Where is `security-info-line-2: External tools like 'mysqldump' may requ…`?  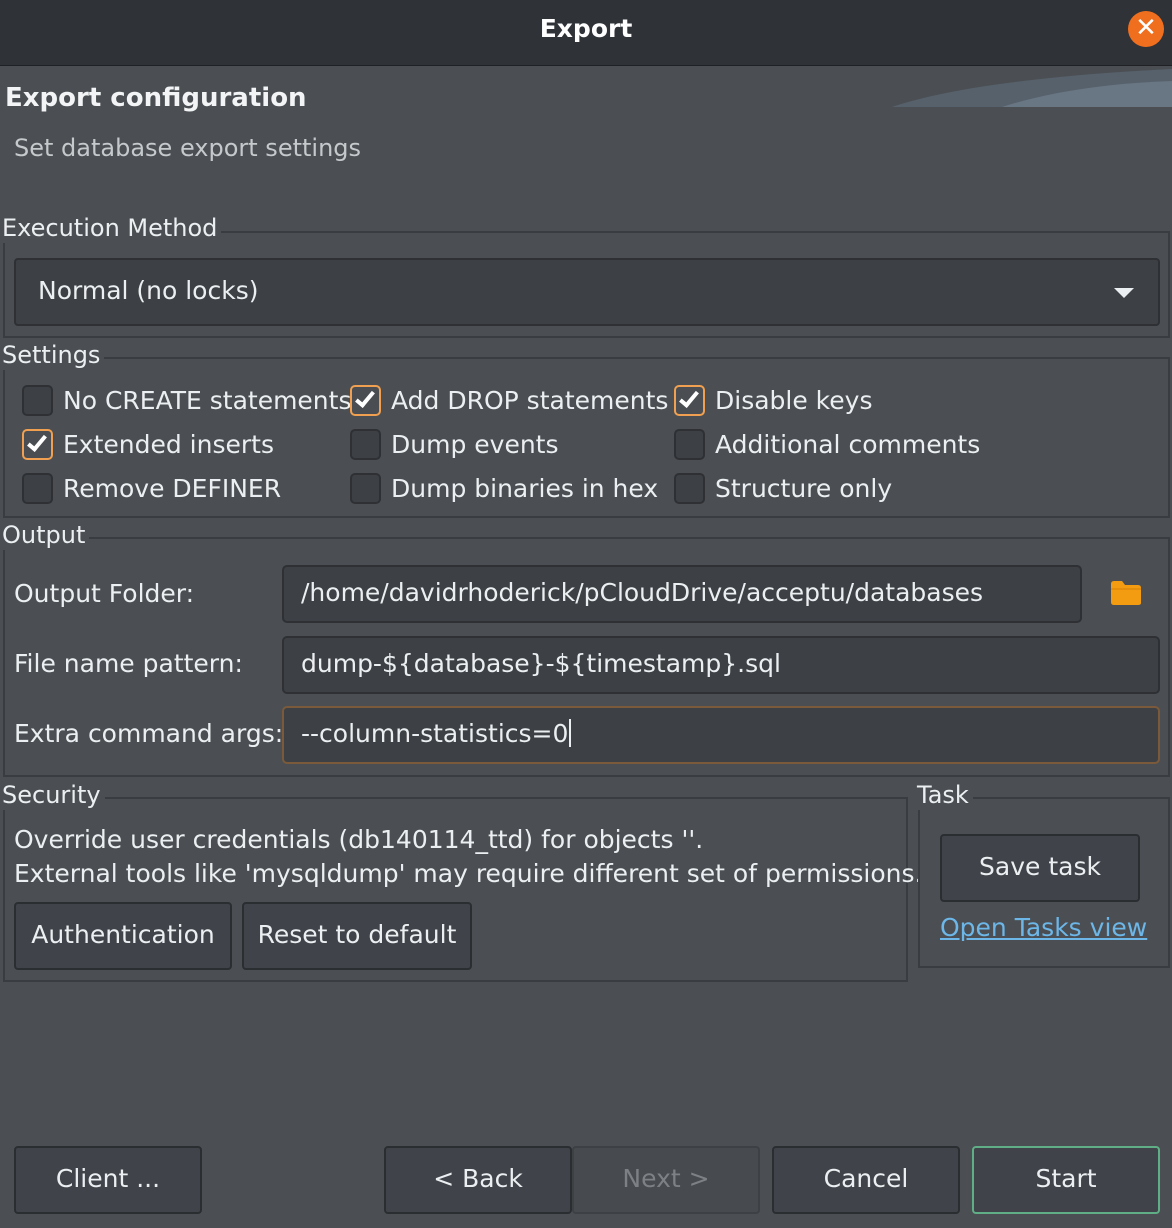 security-info-line-2: External tools like 'mysqldump' may requ… is located at coordinates (468, 873).